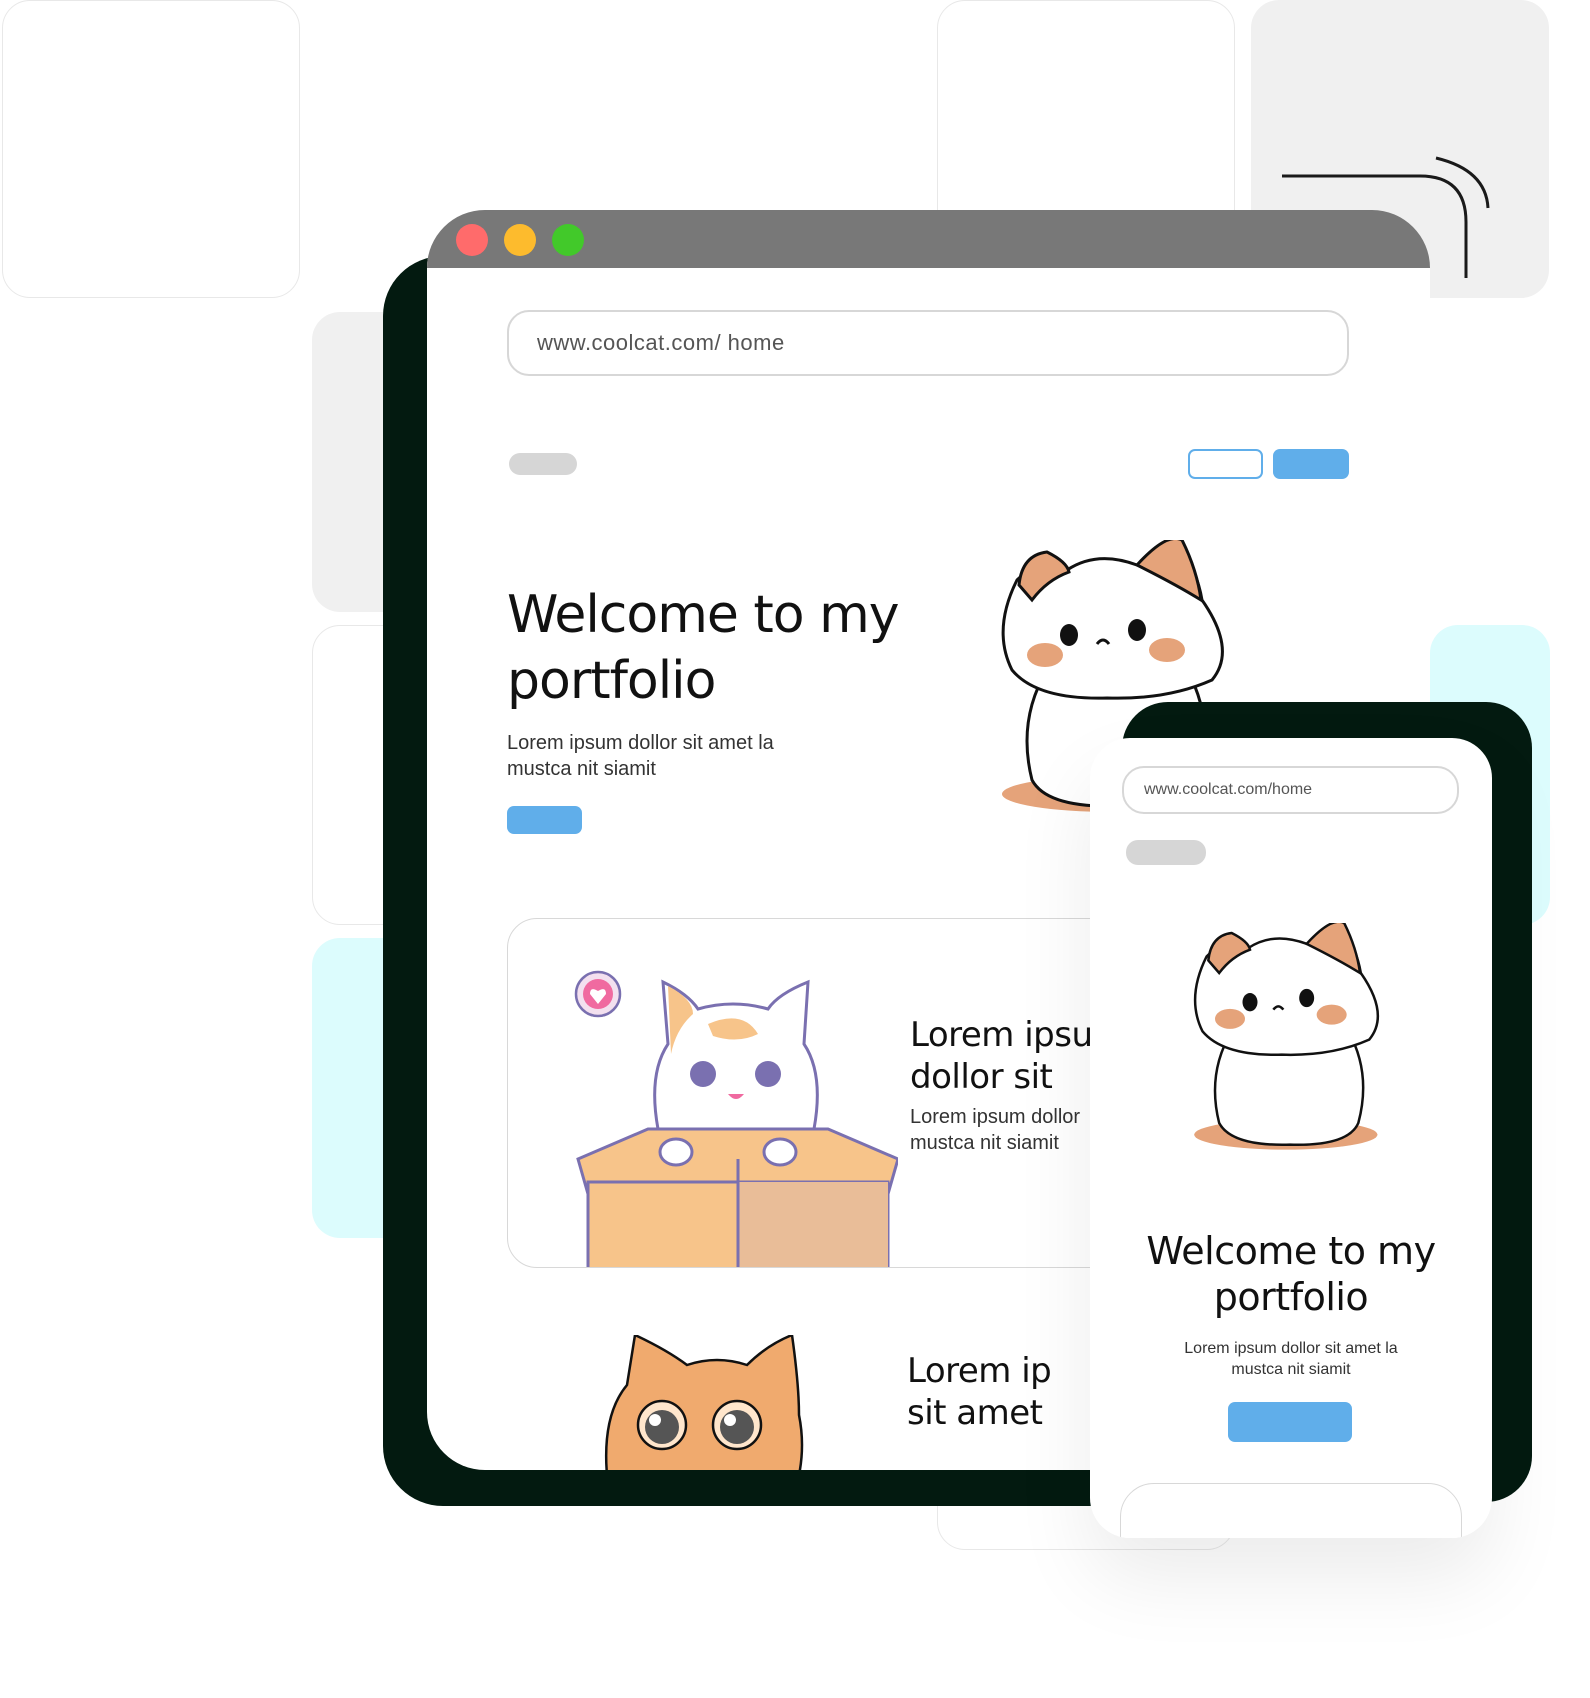  What do you see at coordinates (1291, 1274) in the screenshot?
I see `mobile-hero-title: Welcome to my portfolio` at bounding box center [1291, 1274].